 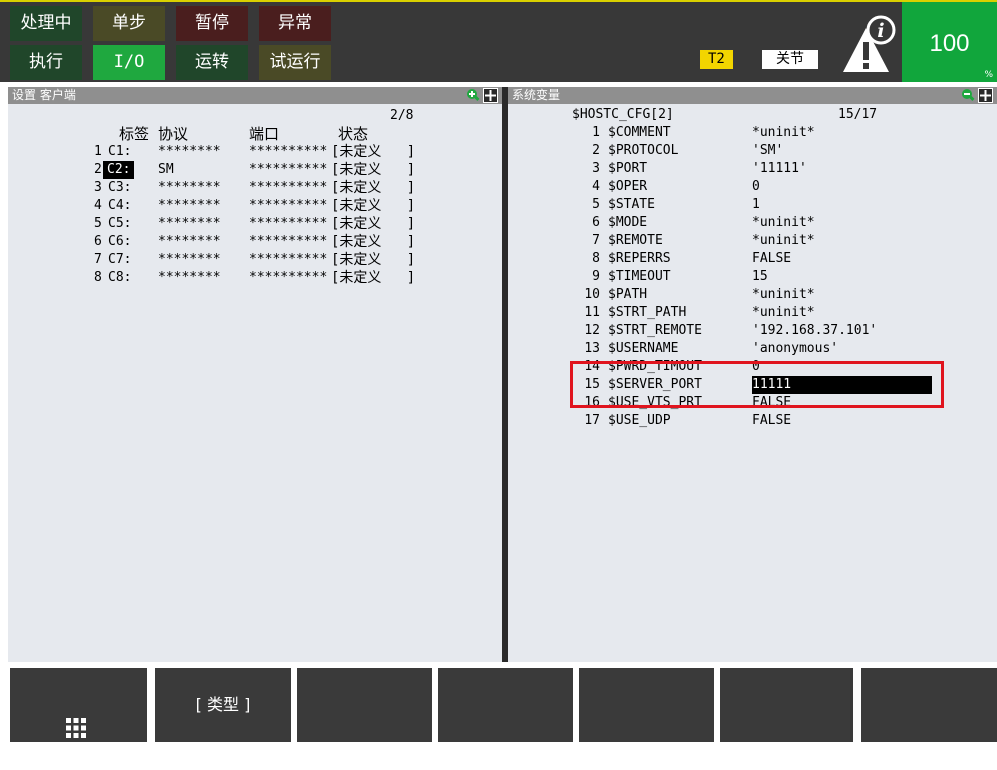 What do you see at coordinates (716, 59) in the screenshot?
I see `mode-badge: T2` at bounding box center [716, 59].